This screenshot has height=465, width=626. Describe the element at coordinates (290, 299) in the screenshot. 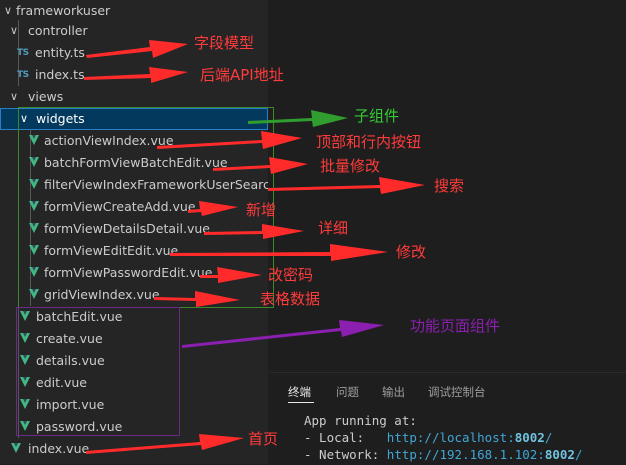

I see `annotation-grid: 表格数据` at that location.